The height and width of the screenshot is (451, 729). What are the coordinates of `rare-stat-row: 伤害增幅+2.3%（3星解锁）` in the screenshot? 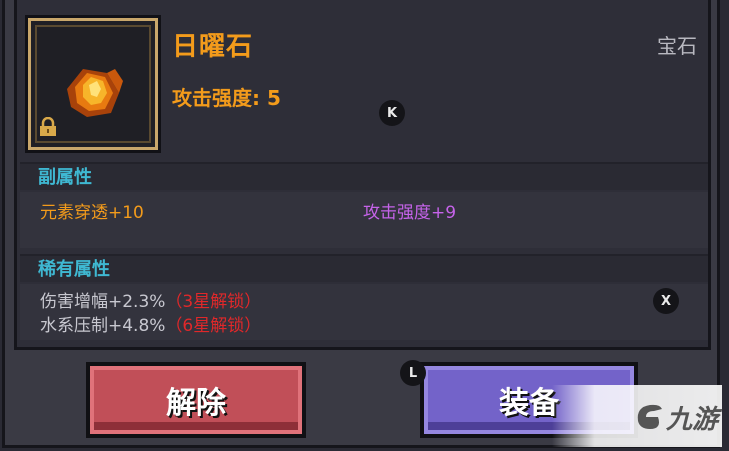 It's located at (150, 299).